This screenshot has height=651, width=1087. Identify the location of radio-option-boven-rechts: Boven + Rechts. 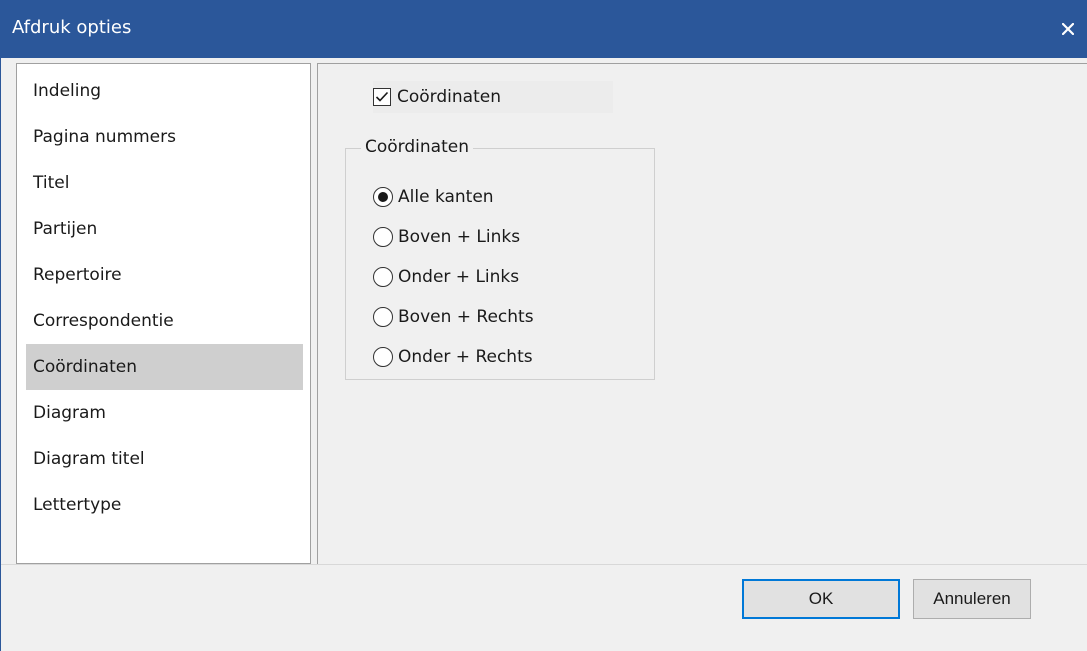
(453, 317).